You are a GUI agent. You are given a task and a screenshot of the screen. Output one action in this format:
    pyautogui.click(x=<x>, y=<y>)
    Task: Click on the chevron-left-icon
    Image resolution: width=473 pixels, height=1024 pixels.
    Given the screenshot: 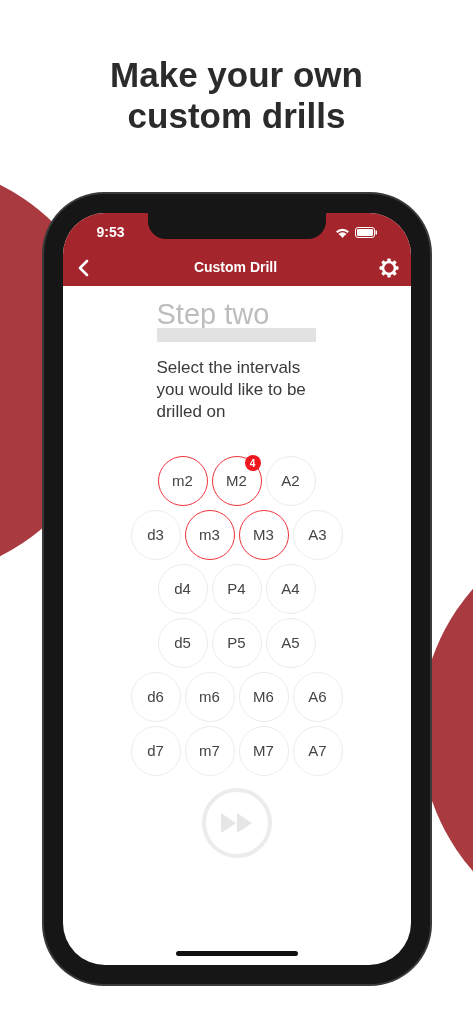 What is the action you would take?
    pyautogui.click(x=82, y=267)
    